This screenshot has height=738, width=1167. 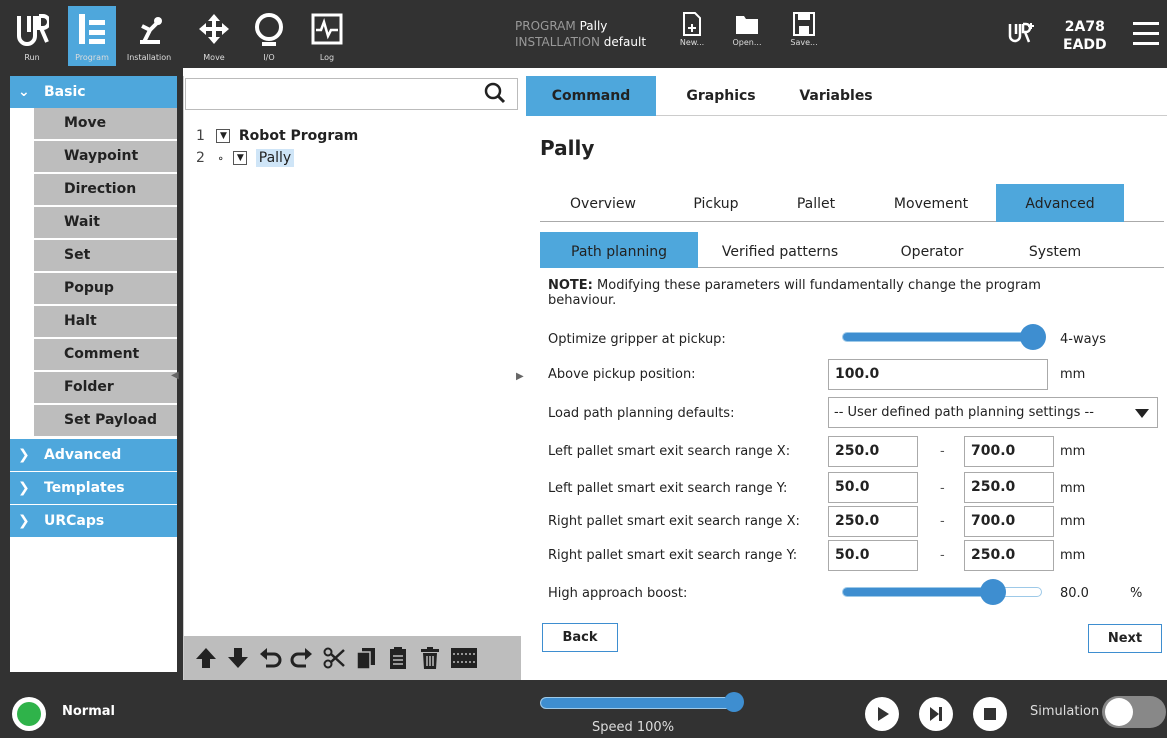 What do you see at coordinates (238, 658) in the screenshot?
I see `move-down-icon` at bounding box center [238, 658].